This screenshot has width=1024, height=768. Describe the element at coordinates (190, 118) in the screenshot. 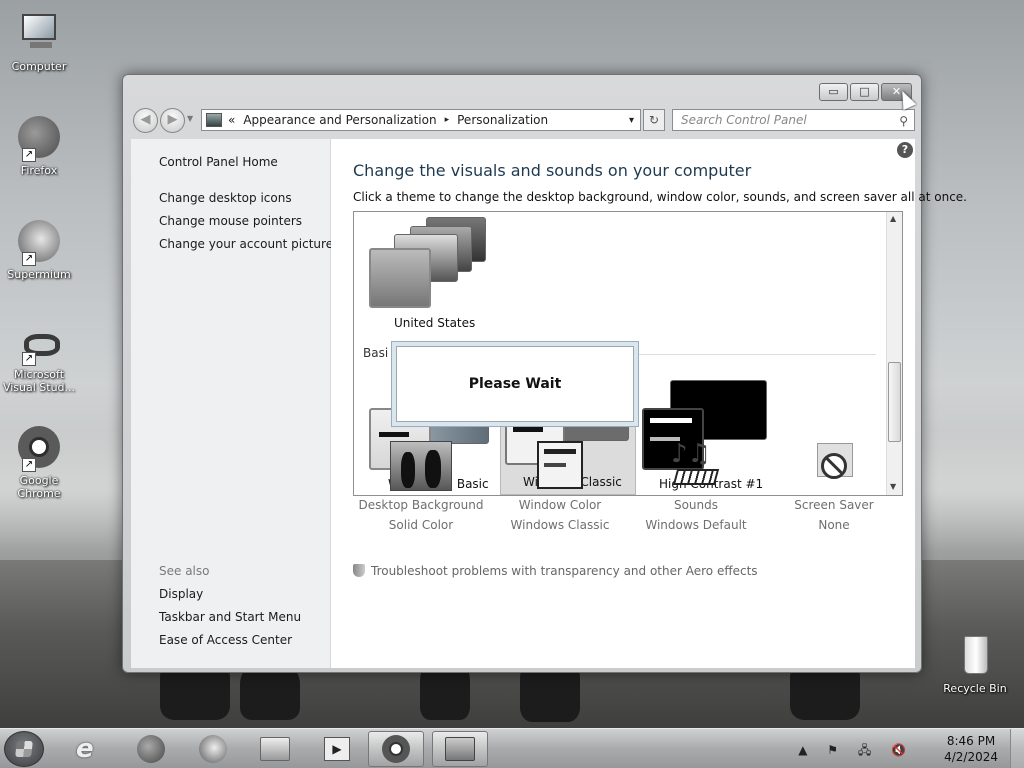

I see `recent-pages-chevron-icon: ▼` at that location.